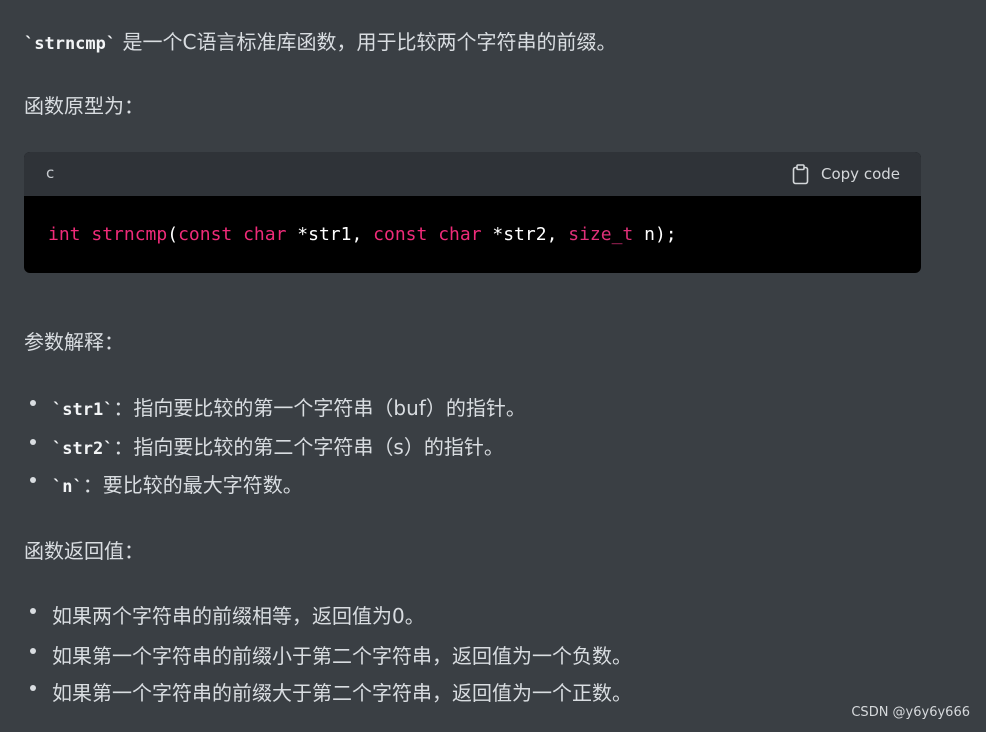 The height and width of the screenshot is (732, 986). I want to click on return-description: 如果第一个字符串的前缀小于第二个字符串，返回值为一个负数。, so click(342, 656).